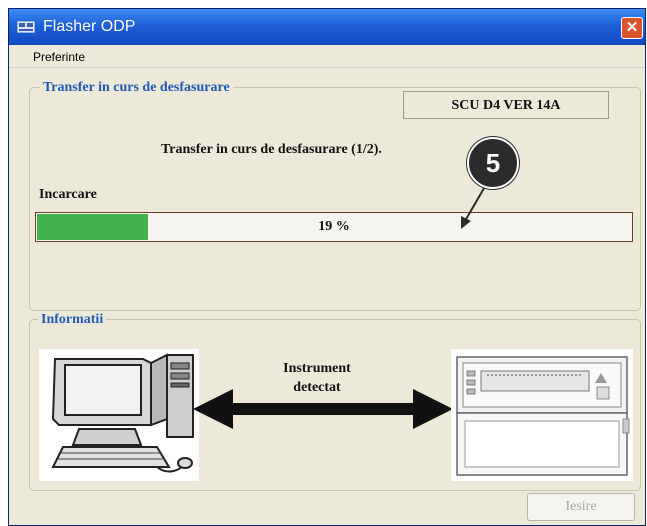 The width and height of the screenshot is (647, 526). I want to click on exit-button: Iesire, so click(581, 507).